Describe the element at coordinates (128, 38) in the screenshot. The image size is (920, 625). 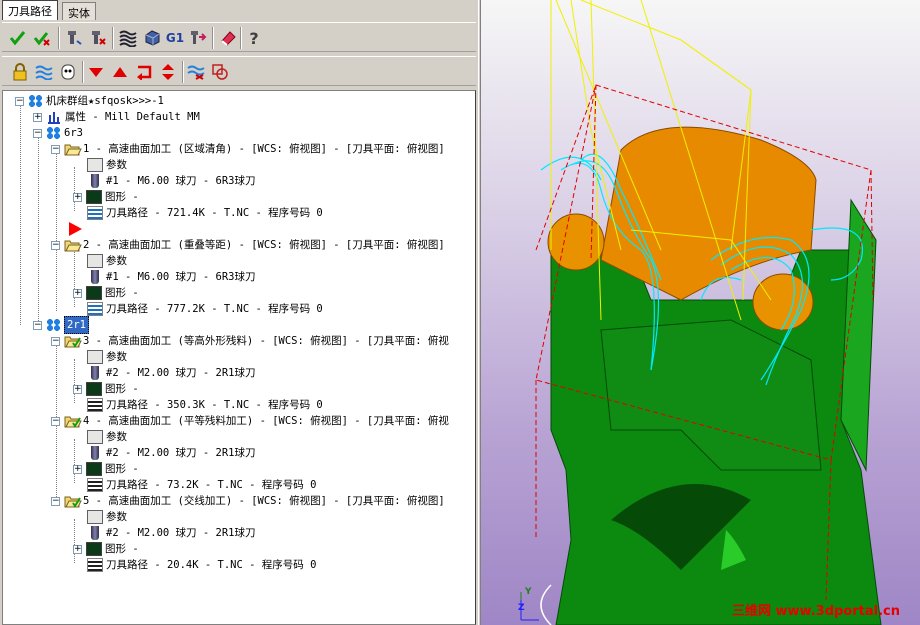
I see `verify-icon` at that location.